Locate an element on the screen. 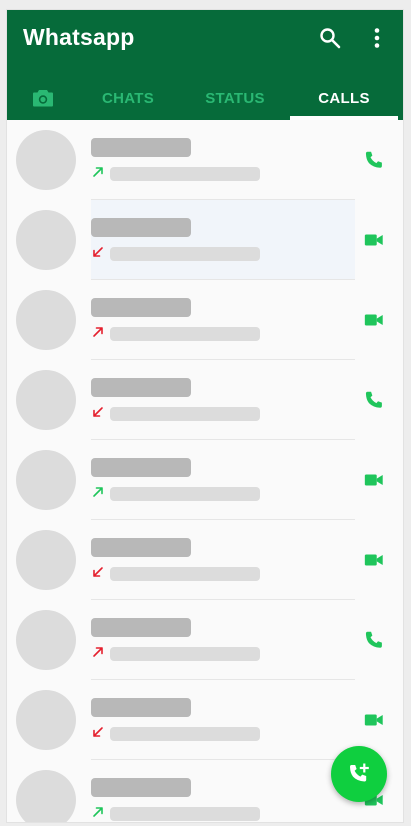 The width and height of the screenshot is (411, 826). tab-camera is located at coordinates (43, 98).